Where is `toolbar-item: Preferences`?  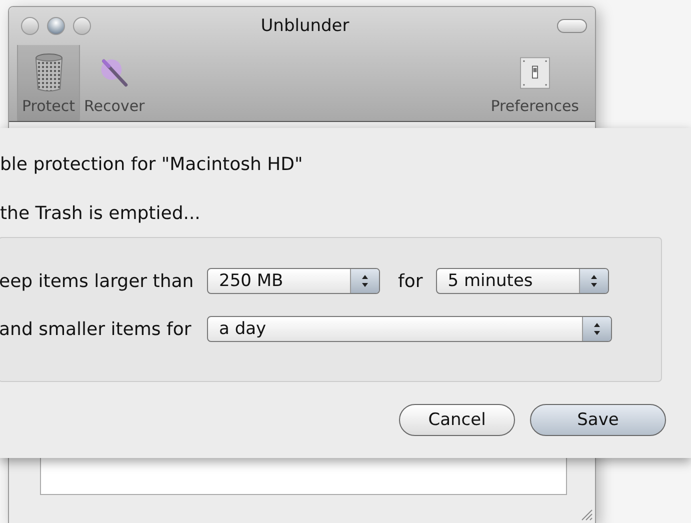 toolbar-item: Preferences is located at coordinates (534, 83).